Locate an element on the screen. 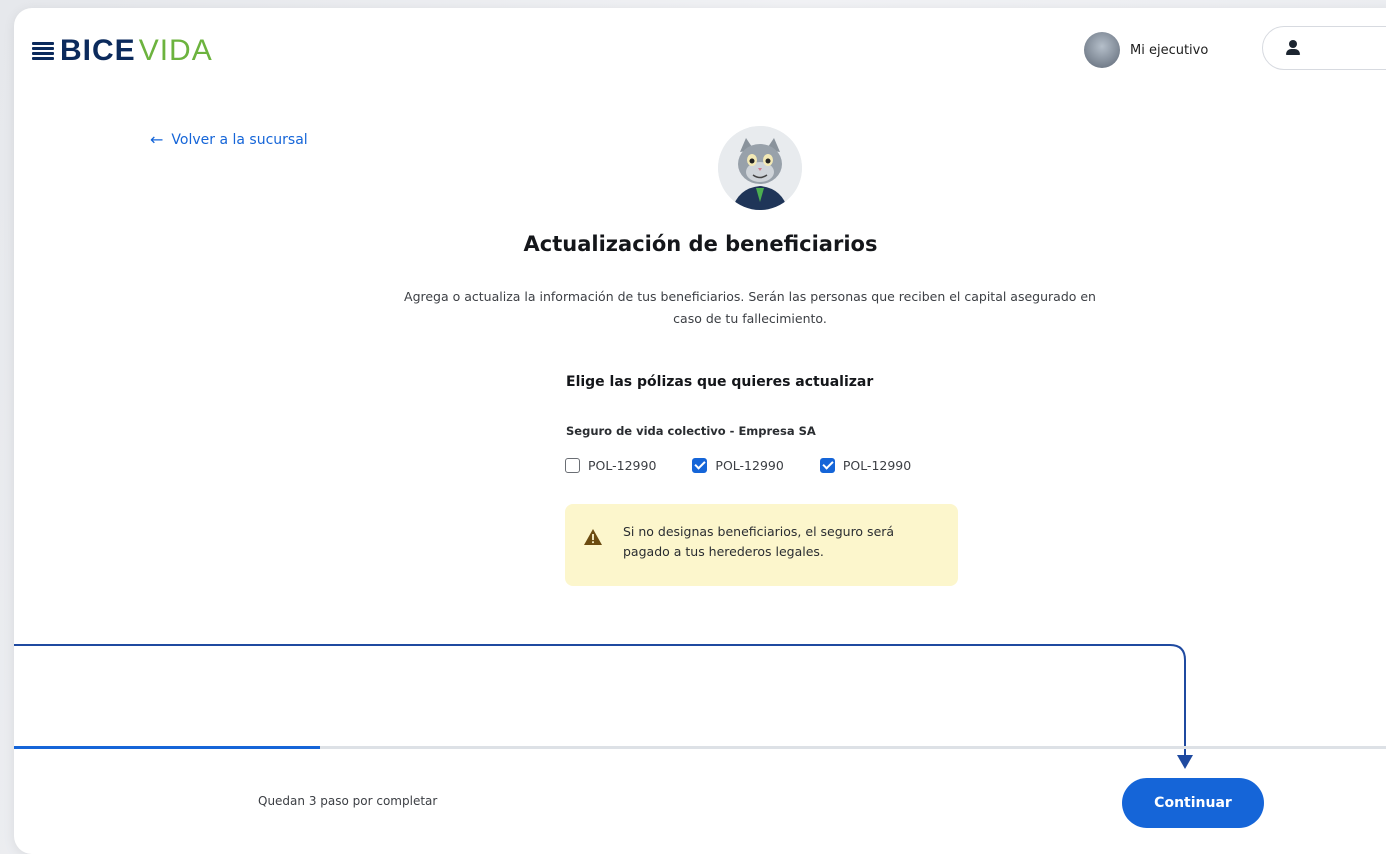 This screenshot has width=1386, height=854. steps-remaining-text: Quedan 3 paso por completar is located at coordinates (348, 801).